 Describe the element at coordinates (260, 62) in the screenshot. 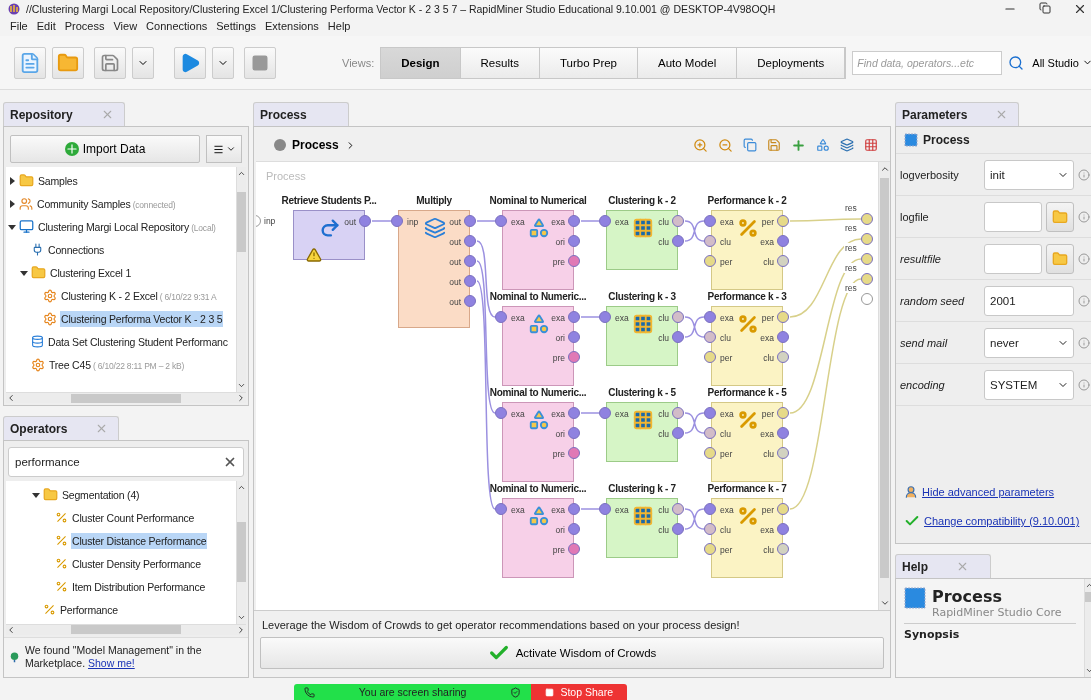

I see `stop-button` at that location.